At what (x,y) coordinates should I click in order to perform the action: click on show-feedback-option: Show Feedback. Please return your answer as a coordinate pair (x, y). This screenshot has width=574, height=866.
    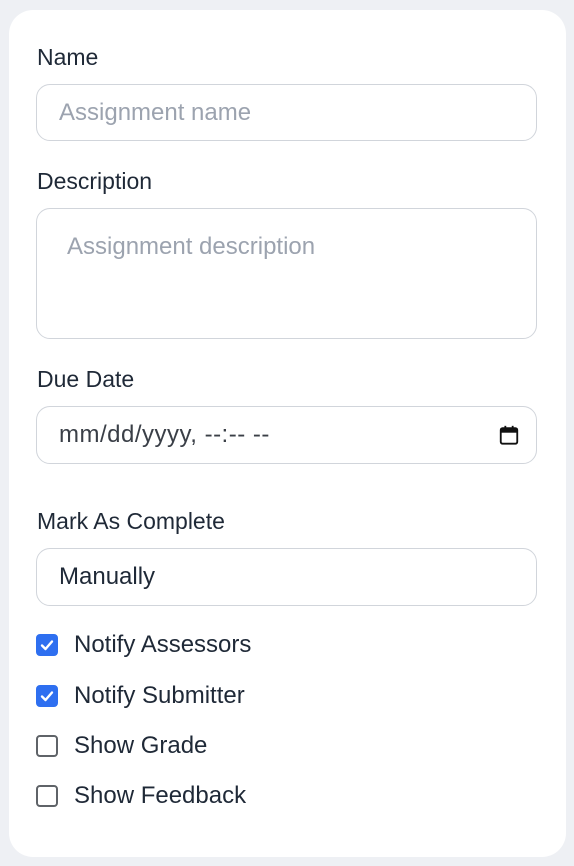
    Looking at the image, I should click on (141, 796).